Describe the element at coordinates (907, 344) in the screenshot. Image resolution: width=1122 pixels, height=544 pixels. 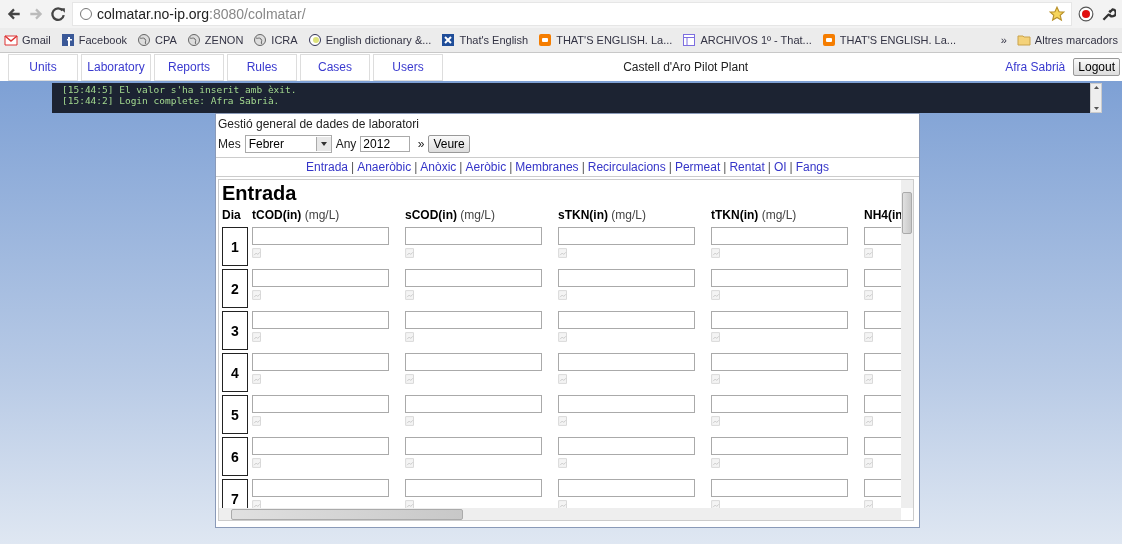
I see `vertical-scrollbar` at that location.